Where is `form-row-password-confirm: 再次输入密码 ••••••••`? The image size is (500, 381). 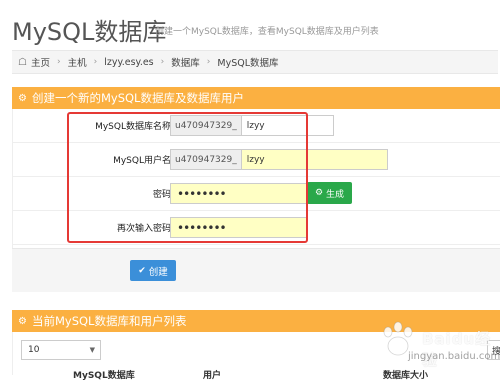 form-row-password-confirm: 再次输入密码 •••••••• is located at coordinates (256, 228).